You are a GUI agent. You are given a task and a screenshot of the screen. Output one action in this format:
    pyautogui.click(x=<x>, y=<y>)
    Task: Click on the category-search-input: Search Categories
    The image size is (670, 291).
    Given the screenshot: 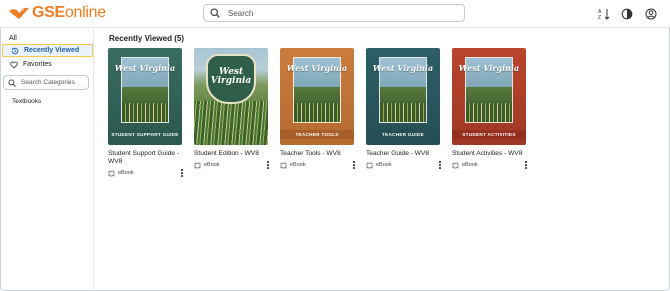 What is the action you would take?
    pyautogui.click(x=46, y=82)
    